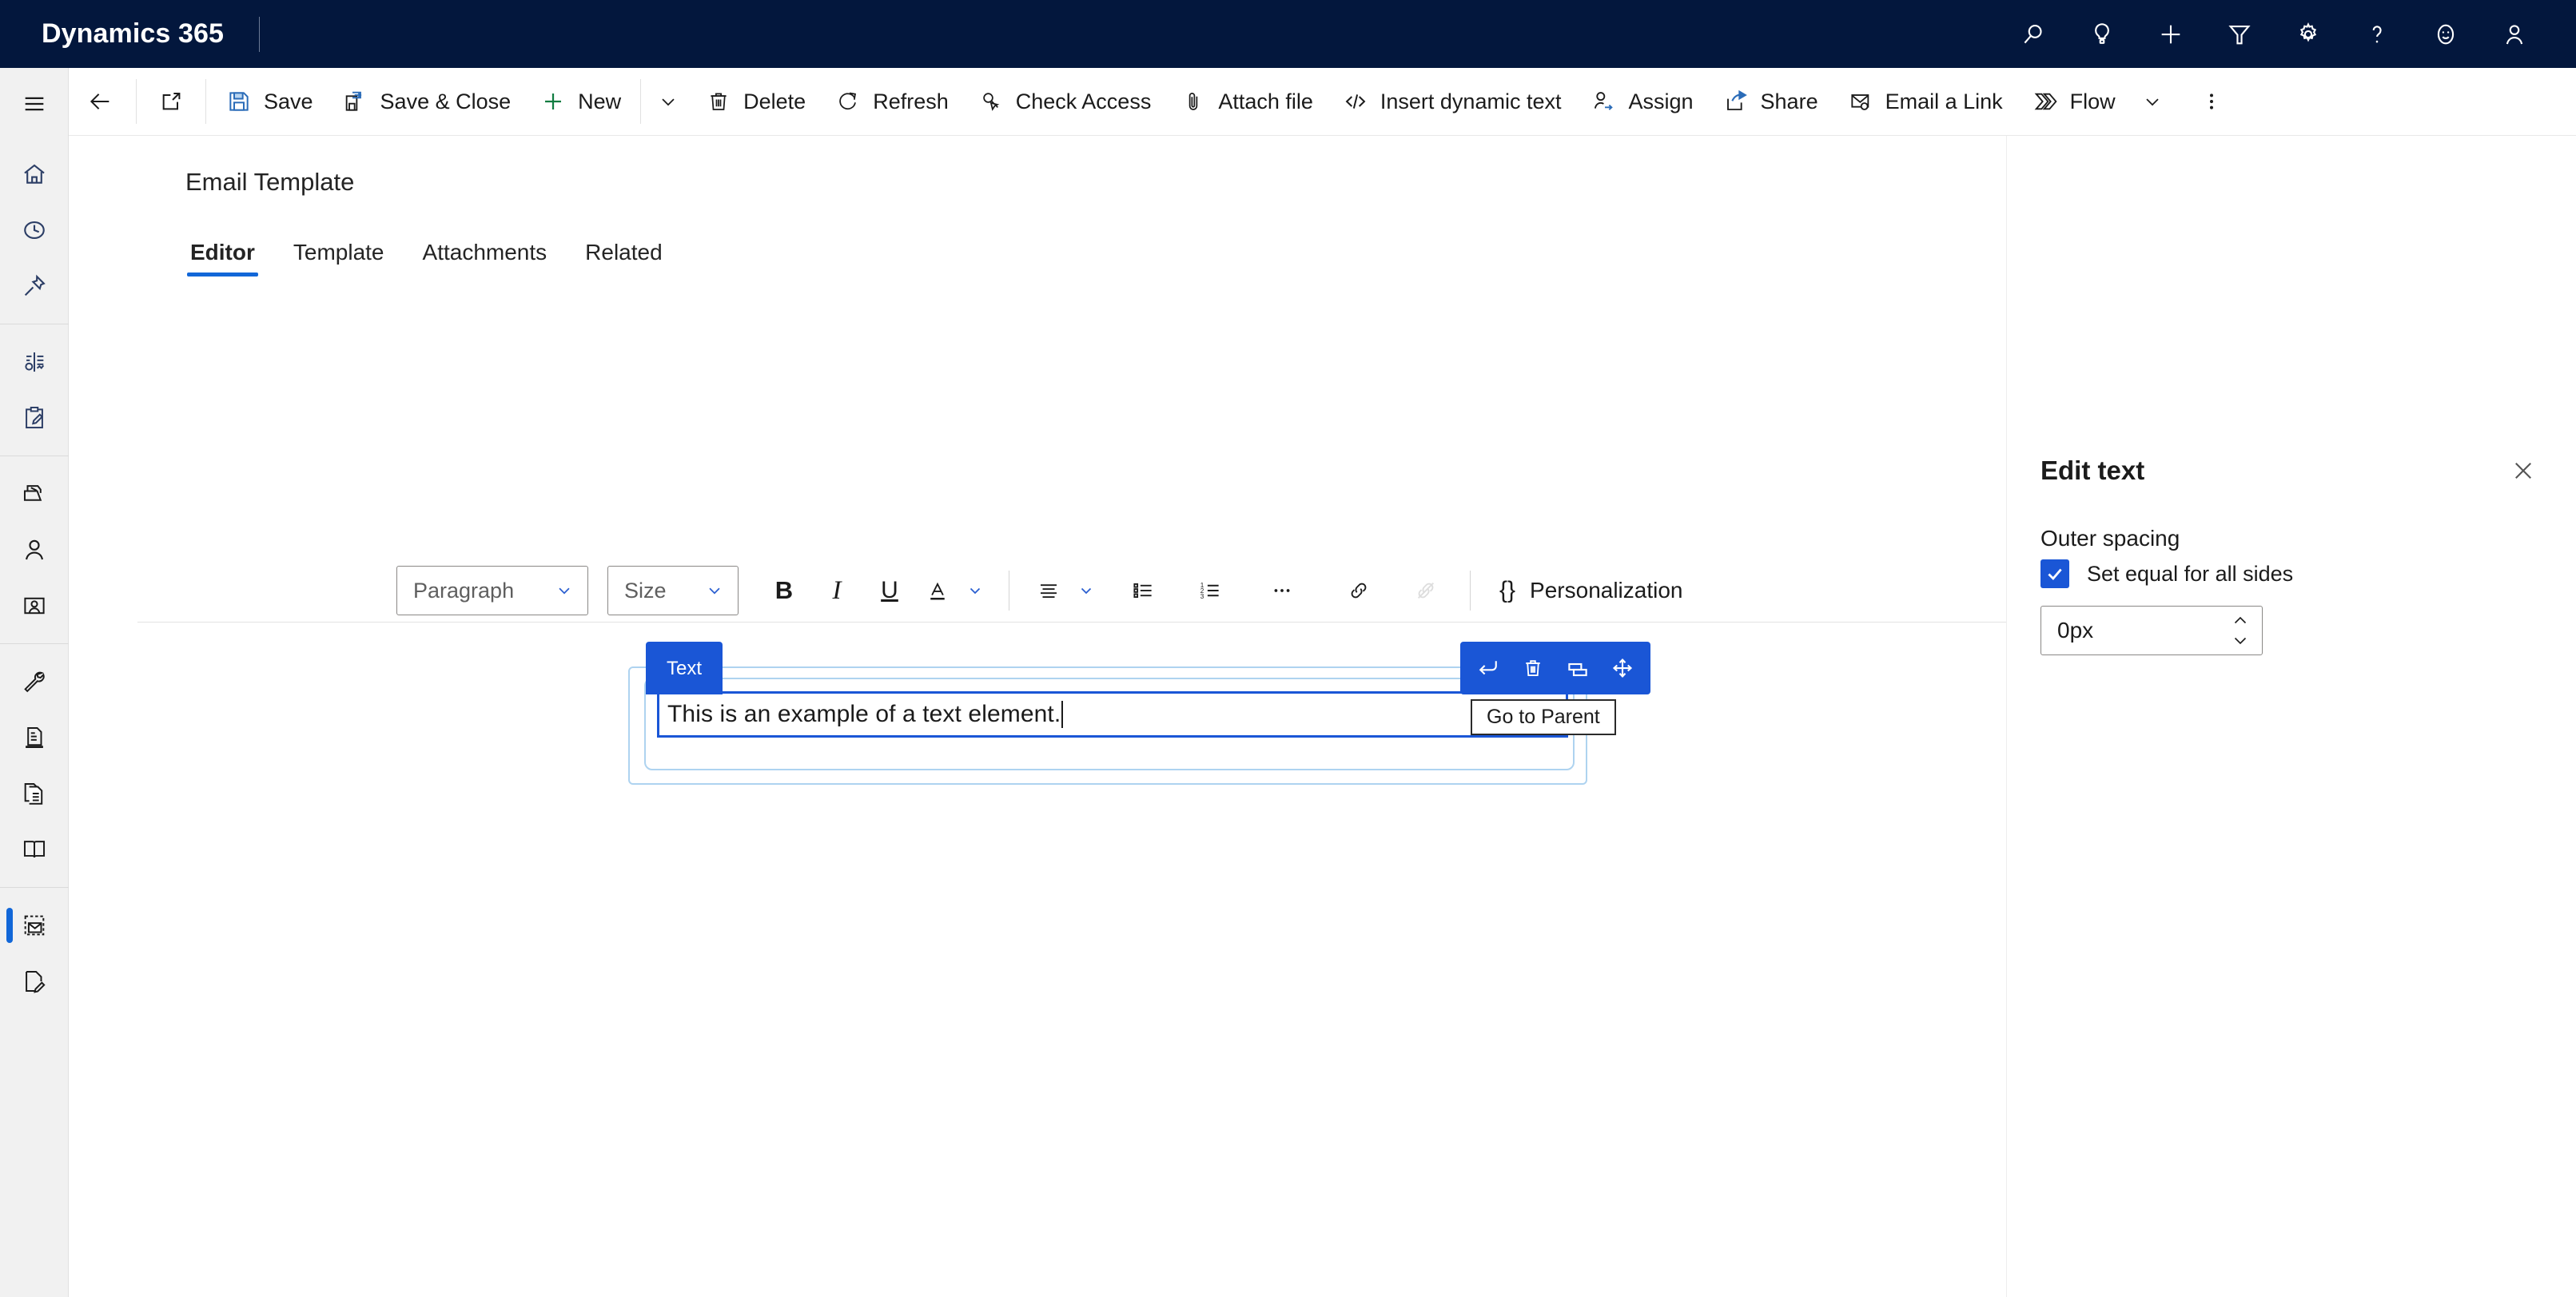 The image size is (2576, 1297). What do you see at coordinates (1112, 715) in the screenshot?
I see `text-element-editable: This is an example of a text element.` at bounding box center [1112, 715].